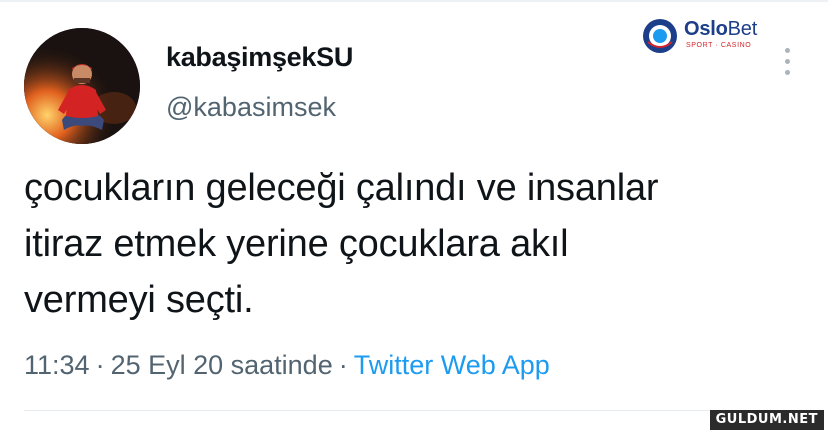 Image resolution: width=828 pixels, height=432 pixels. I want to click on tweet-text-line: vermeyi seçti., so click(139, 300).